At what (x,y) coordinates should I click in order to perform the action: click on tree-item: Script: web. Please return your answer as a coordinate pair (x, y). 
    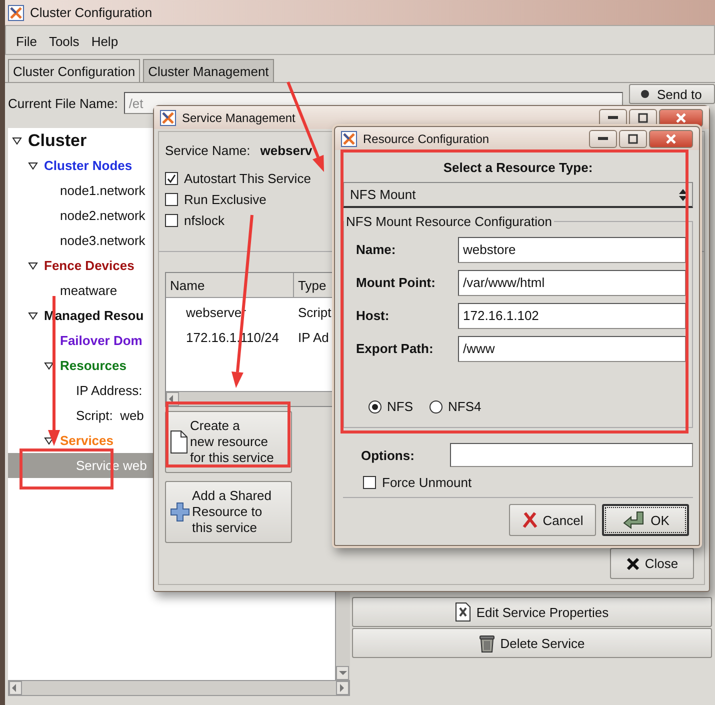
    Looking at the image, I should click on (110, 415).